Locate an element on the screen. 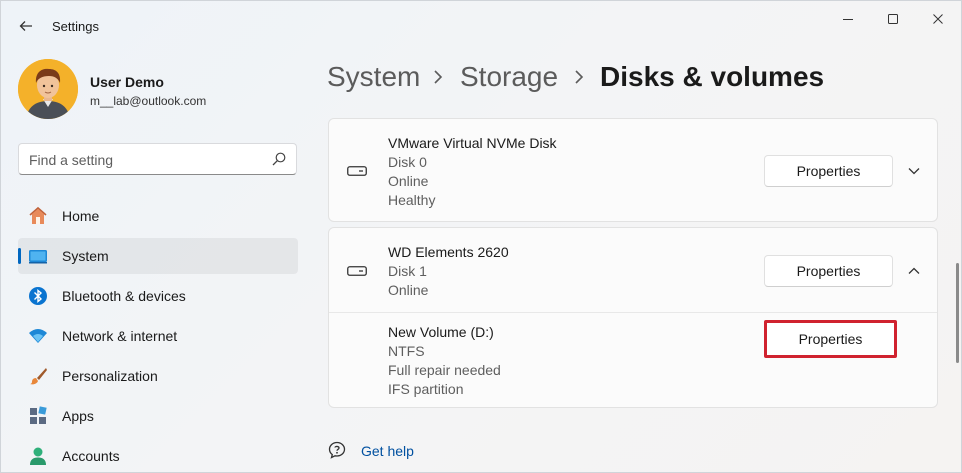 Image resolution: width=962 pixels, height=473 pixels. disk-name: WD Elements 2620 is located at coordinates (448, 252).